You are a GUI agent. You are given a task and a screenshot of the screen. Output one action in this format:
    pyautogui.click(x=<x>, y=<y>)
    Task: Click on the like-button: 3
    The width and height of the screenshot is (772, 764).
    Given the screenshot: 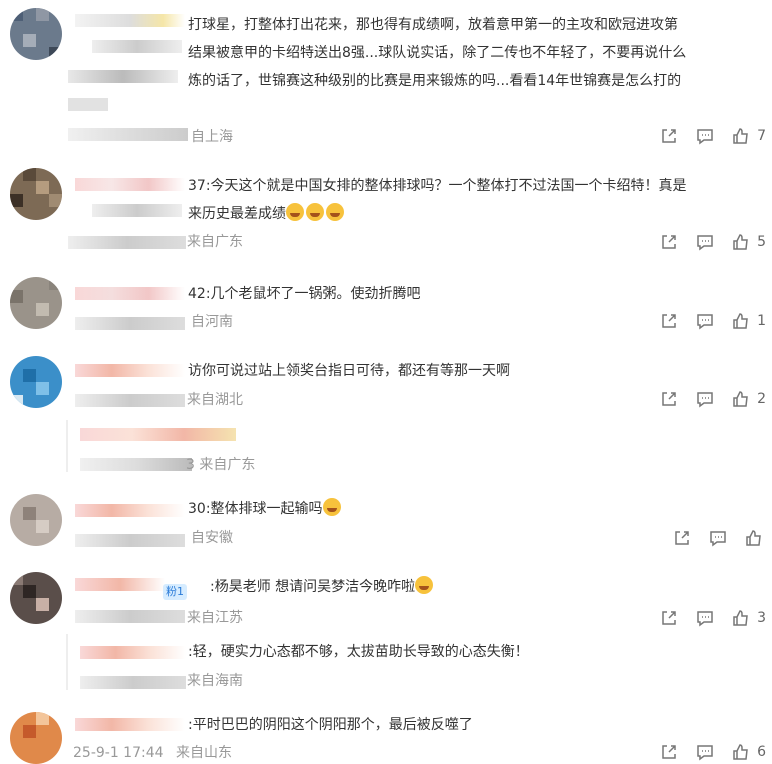 What is the action you would take?
    pyautogui.click(x=748, y=618)
    